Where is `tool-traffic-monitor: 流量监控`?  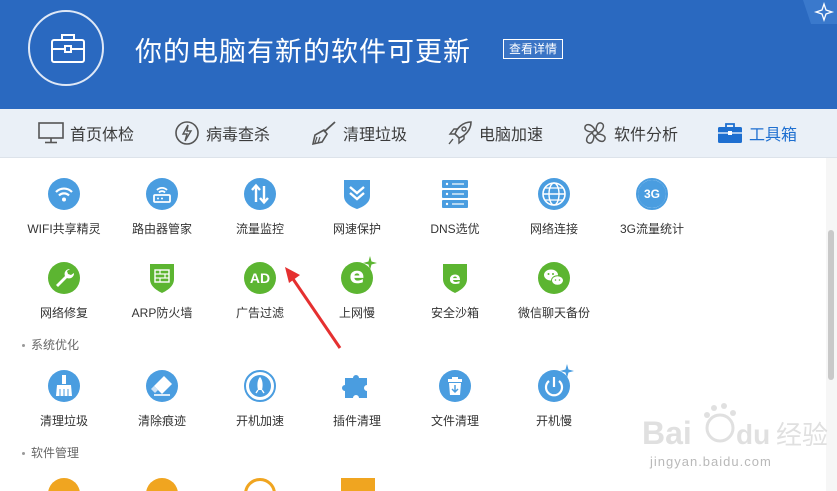 tool-traffic-monitor: 流量监控 is located at coordinates (260, 208).